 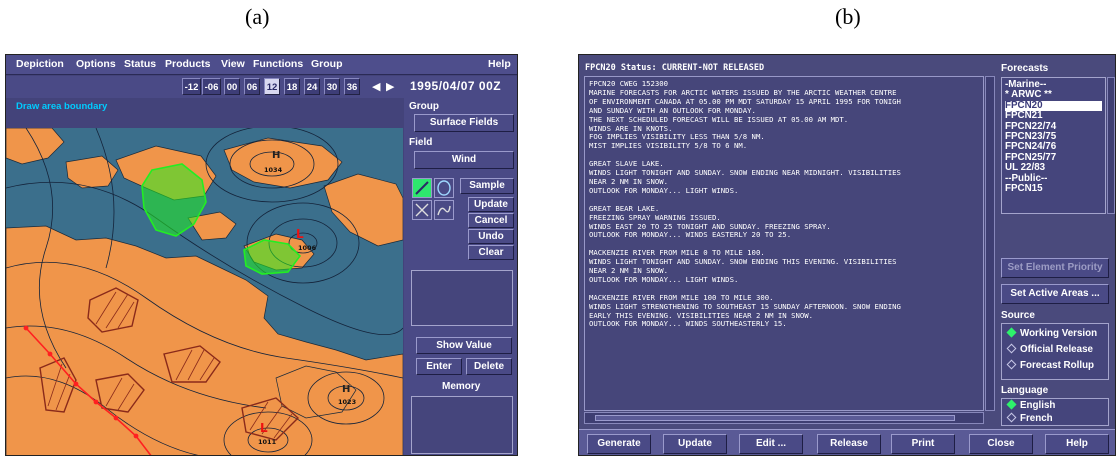 I want to click on generate-button: Generate, so click(x=619, y=444).